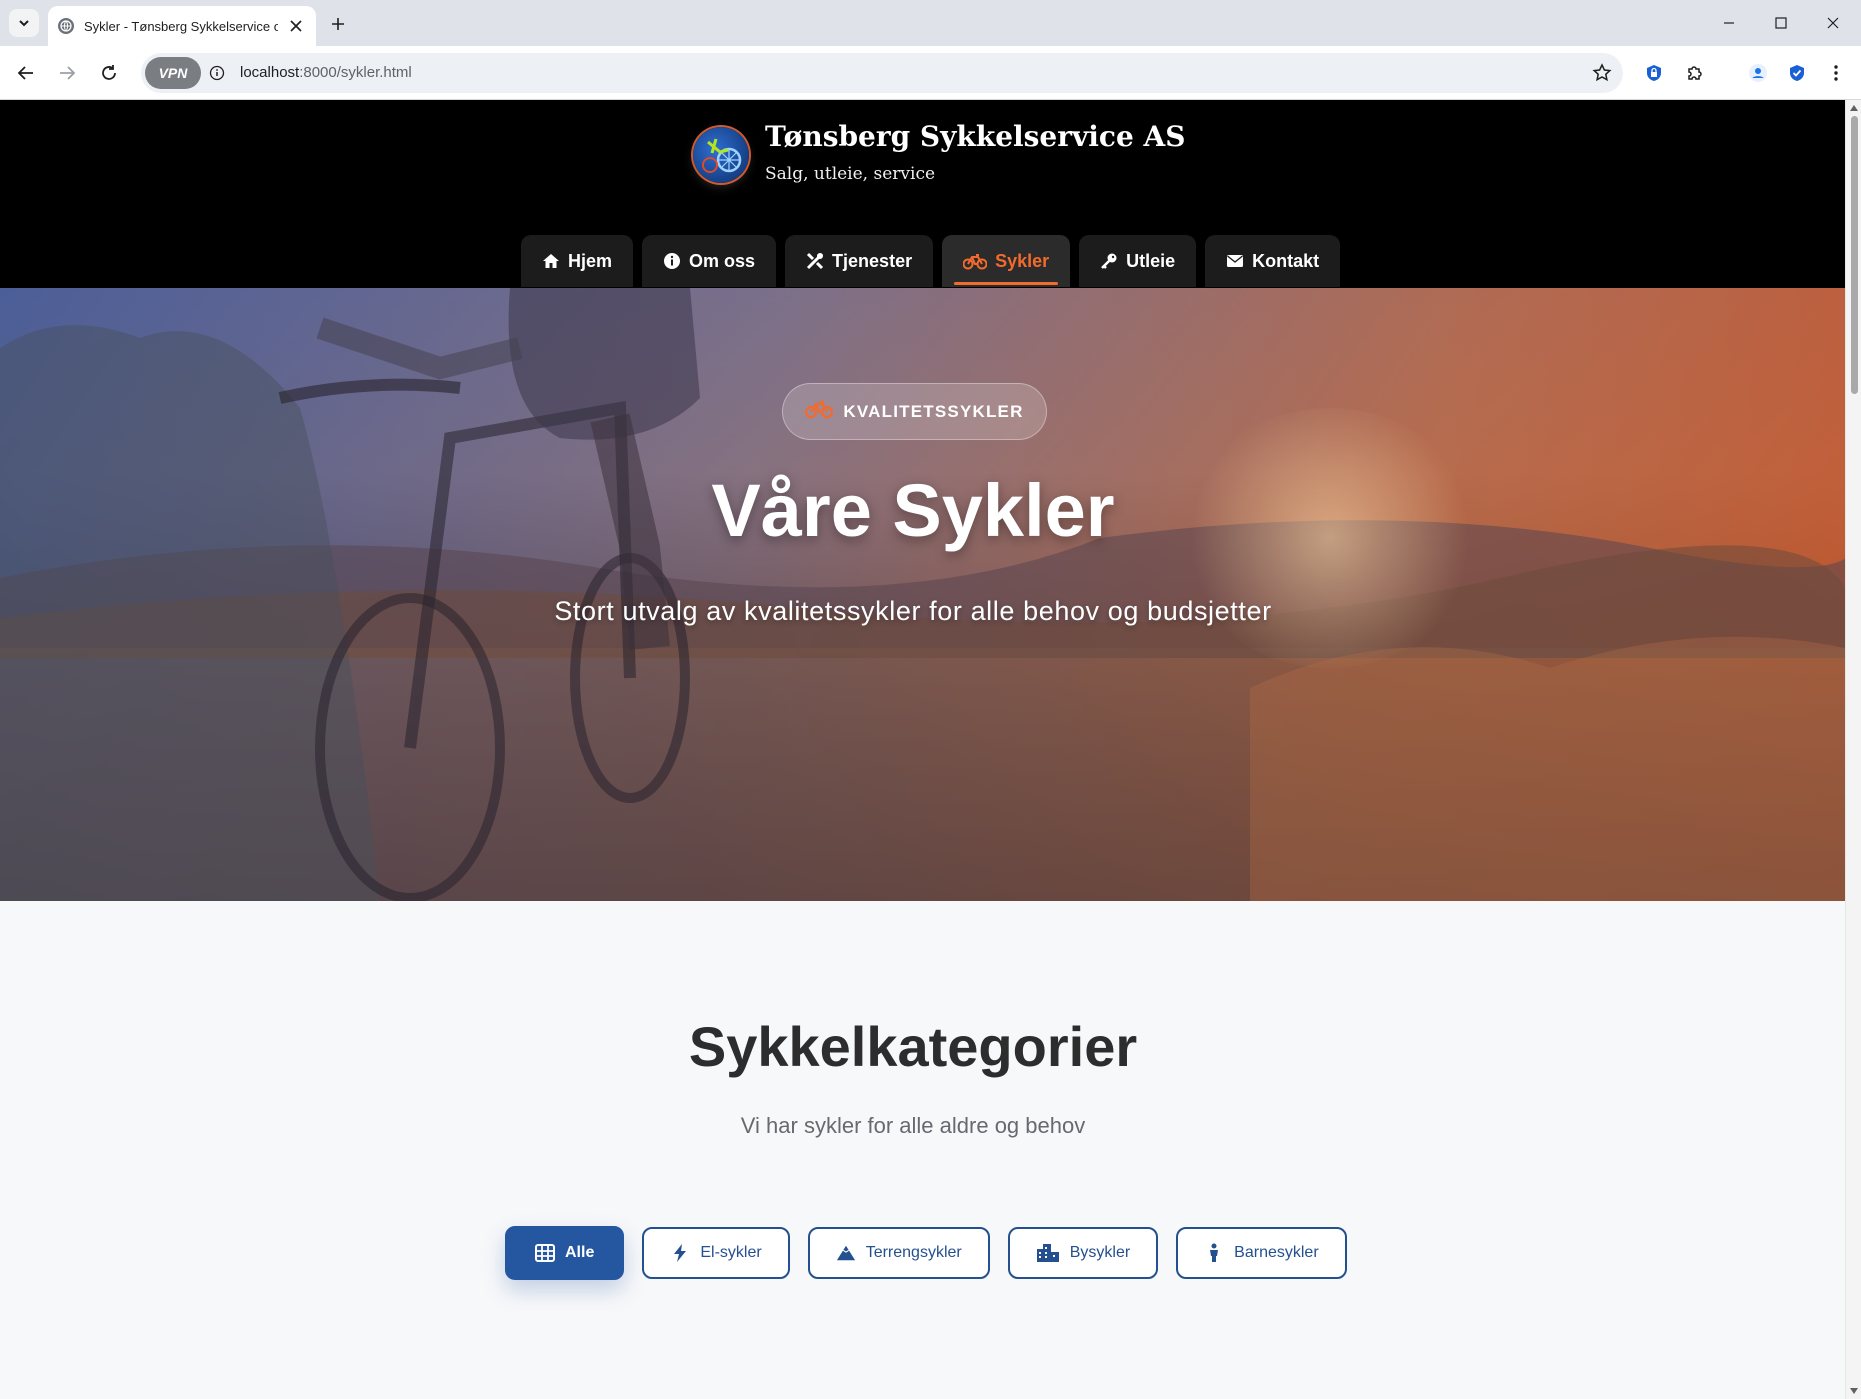 Image resolution: width=1861 pixels, height=1399 pixels. What do you see at coordinates (1854, 108) in the screenshot?
I see `scroll-up-arrow-icon` at bounding box center [1854, 108].